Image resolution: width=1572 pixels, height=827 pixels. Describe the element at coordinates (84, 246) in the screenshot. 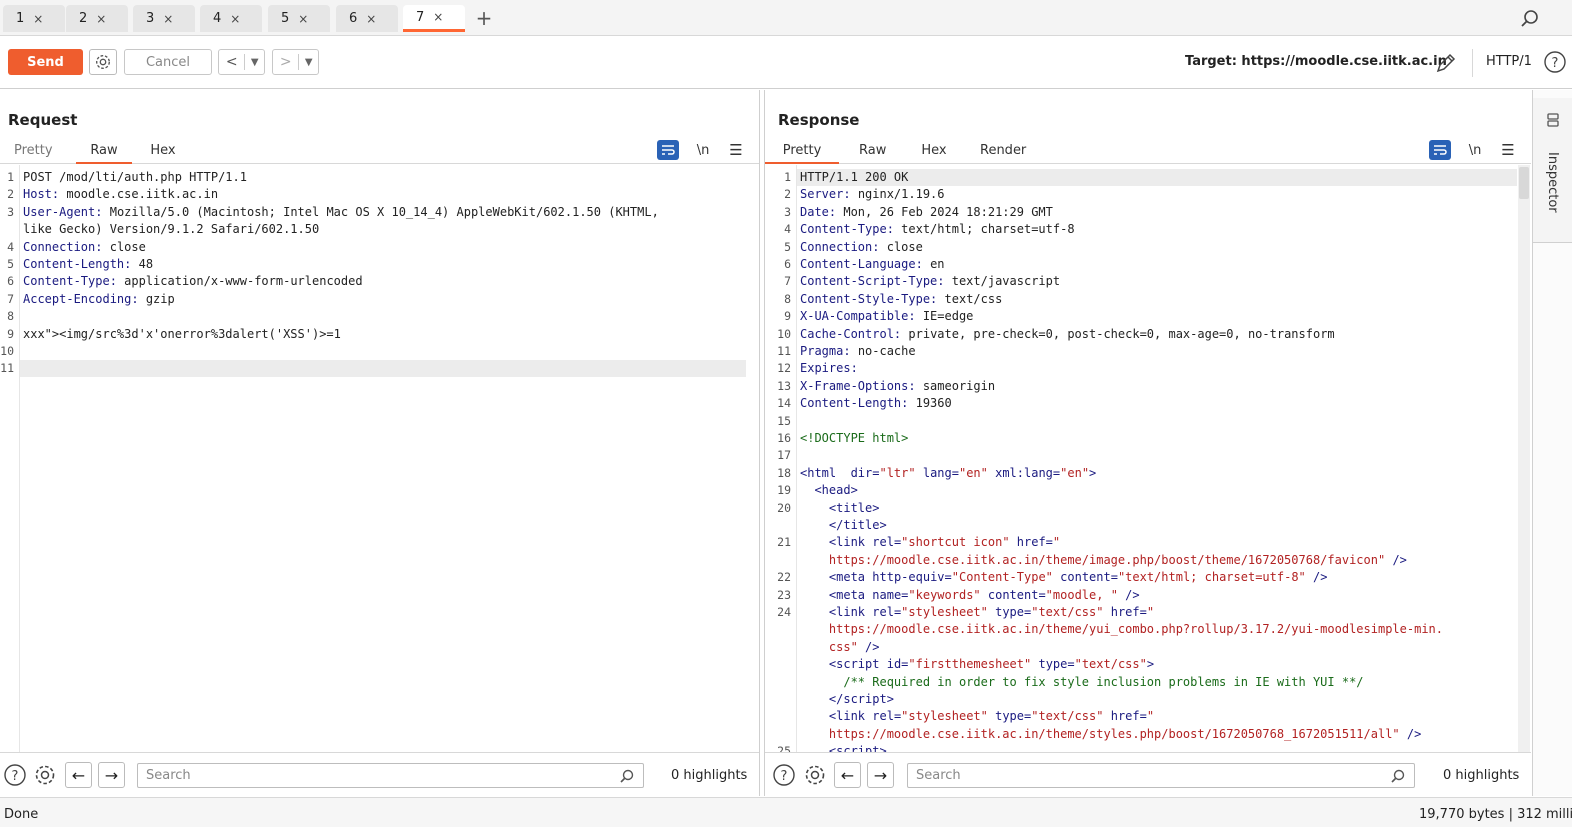

I see `code-line: Connection: close` at that location.